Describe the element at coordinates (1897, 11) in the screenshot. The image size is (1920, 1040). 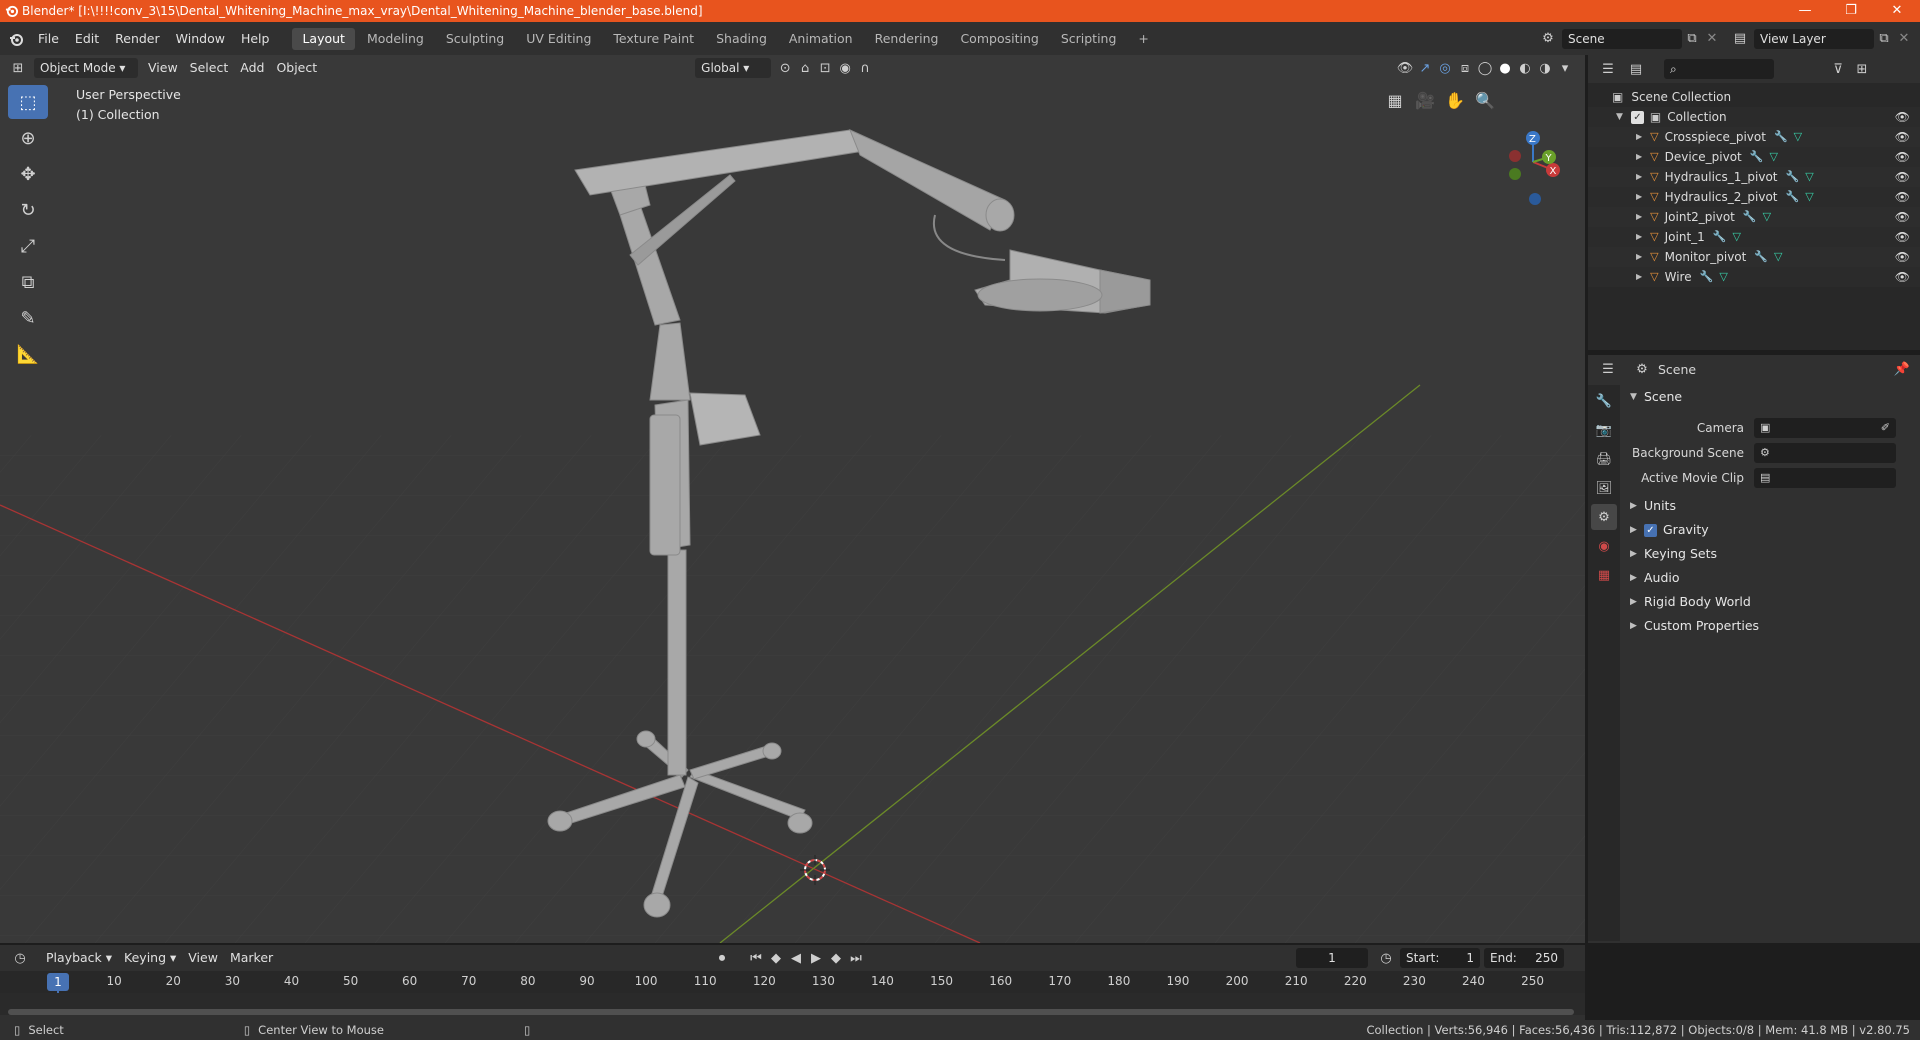
I see `close-button: ✕` at that location.